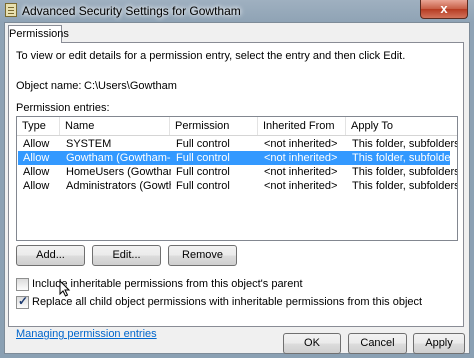 The width and height of the screenshot is (474, 358). I want to click on mouse-cursor-icon, so click(65, 288).